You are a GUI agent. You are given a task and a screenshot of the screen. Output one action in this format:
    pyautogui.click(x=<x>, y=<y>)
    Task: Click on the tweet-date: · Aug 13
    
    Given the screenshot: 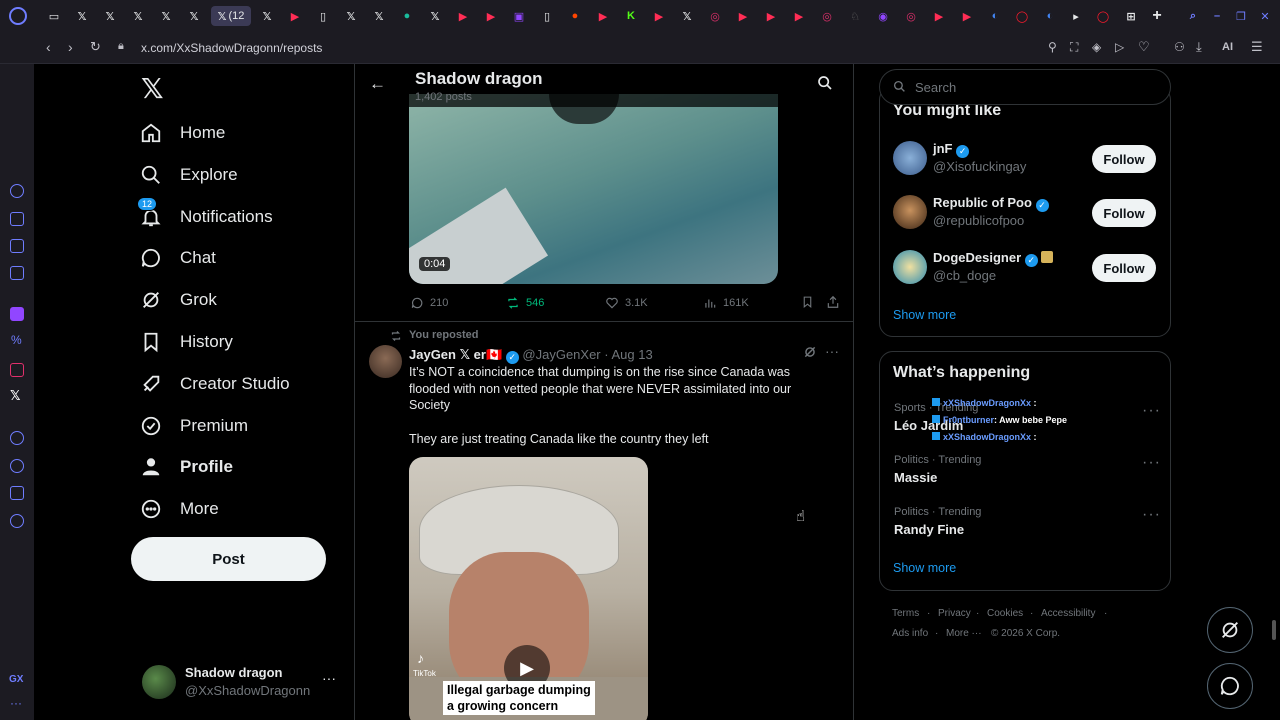 What is the action you would take?
    pyautogui.click(x=628, y=354)
    